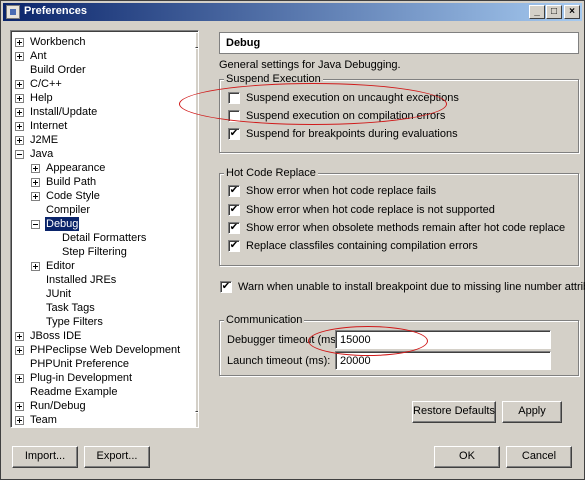 The image size is (585, 480). Describe the element at coordinates (60, 266) in the screenshot. I see `tree-item-label: Editor` at that location.